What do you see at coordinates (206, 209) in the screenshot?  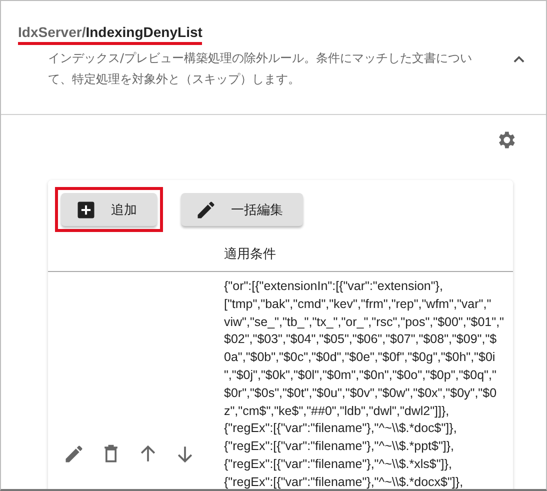 I see `pencil-icon` at bounding box center [206, 209].